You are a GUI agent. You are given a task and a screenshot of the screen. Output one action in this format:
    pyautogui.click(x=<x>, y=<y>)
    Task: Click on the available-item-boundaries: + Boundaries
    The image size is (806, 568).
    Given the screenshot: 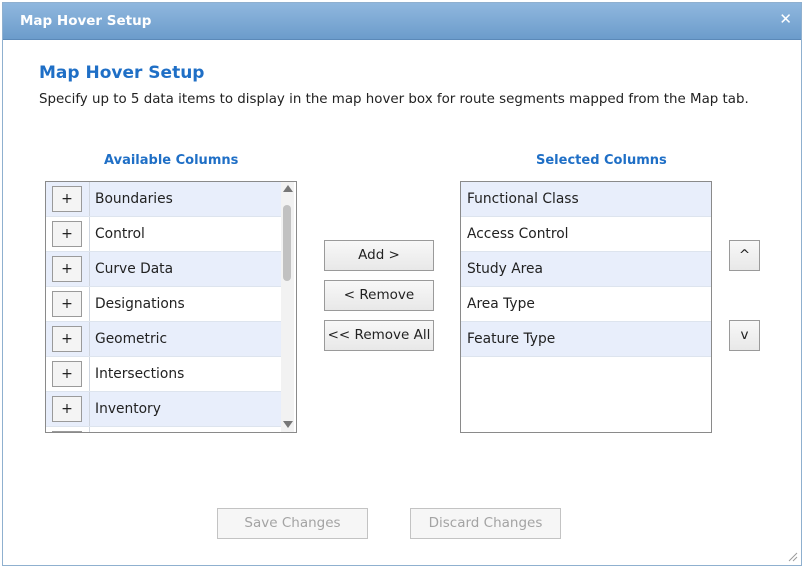 What is the action you would take?
    pyautogui.click(x=163, y=199)
    